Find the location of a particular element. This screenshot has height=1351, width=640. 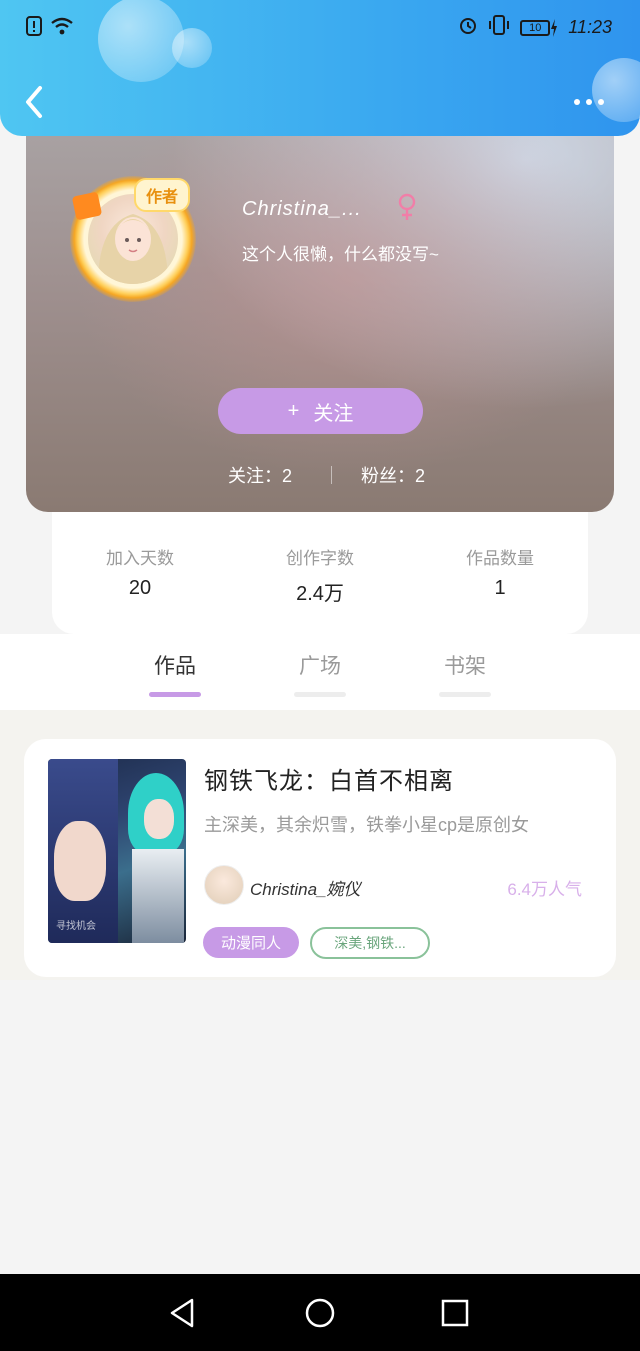

tab-bar: 作品 广场 书架 is located at coordinates (320, 672).